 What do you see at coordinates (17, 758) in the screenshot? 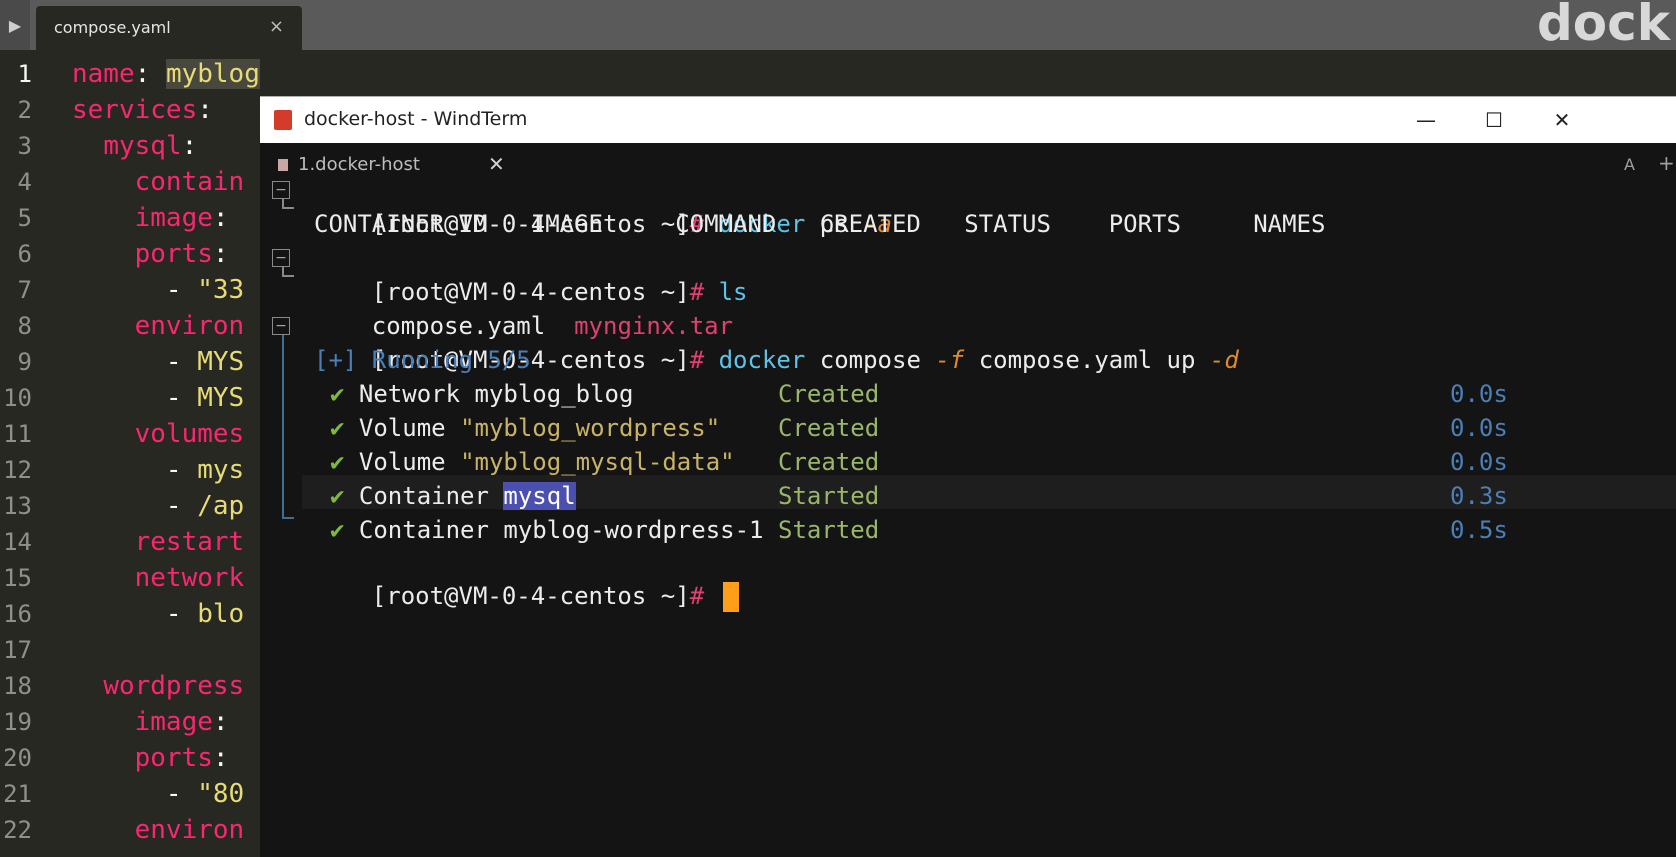
I see `line-number: 20` at bounding box center [17, 758].